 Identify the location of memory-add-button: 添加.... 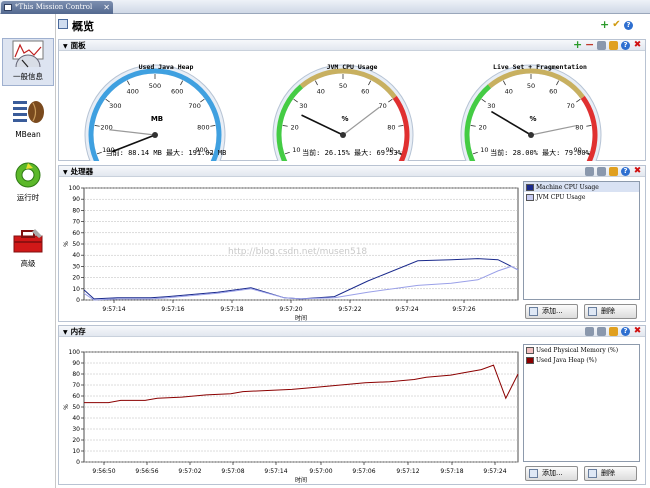
(551, 473).